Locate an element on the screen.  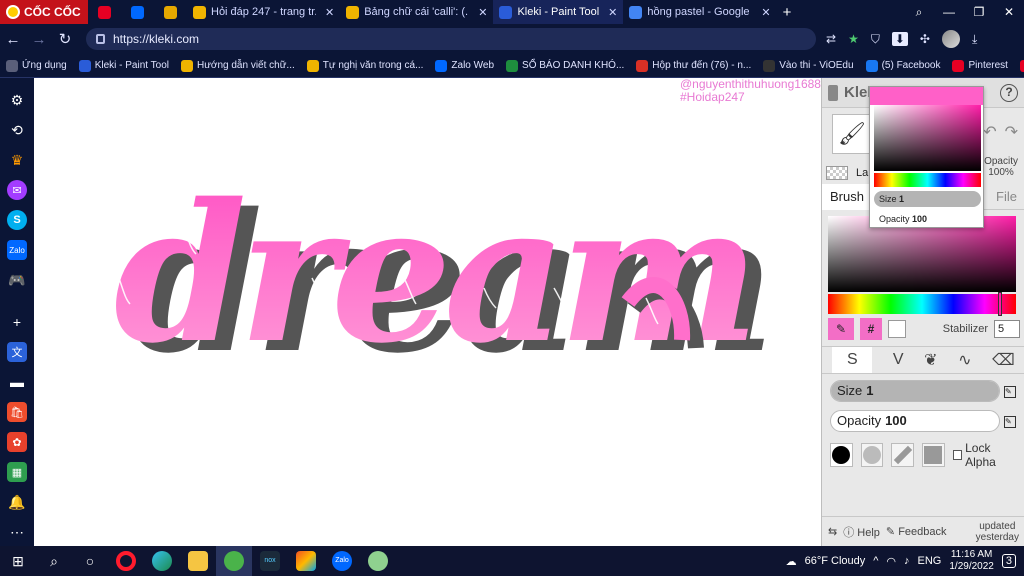
minimize-button: — is located at coordinates (949, 12).